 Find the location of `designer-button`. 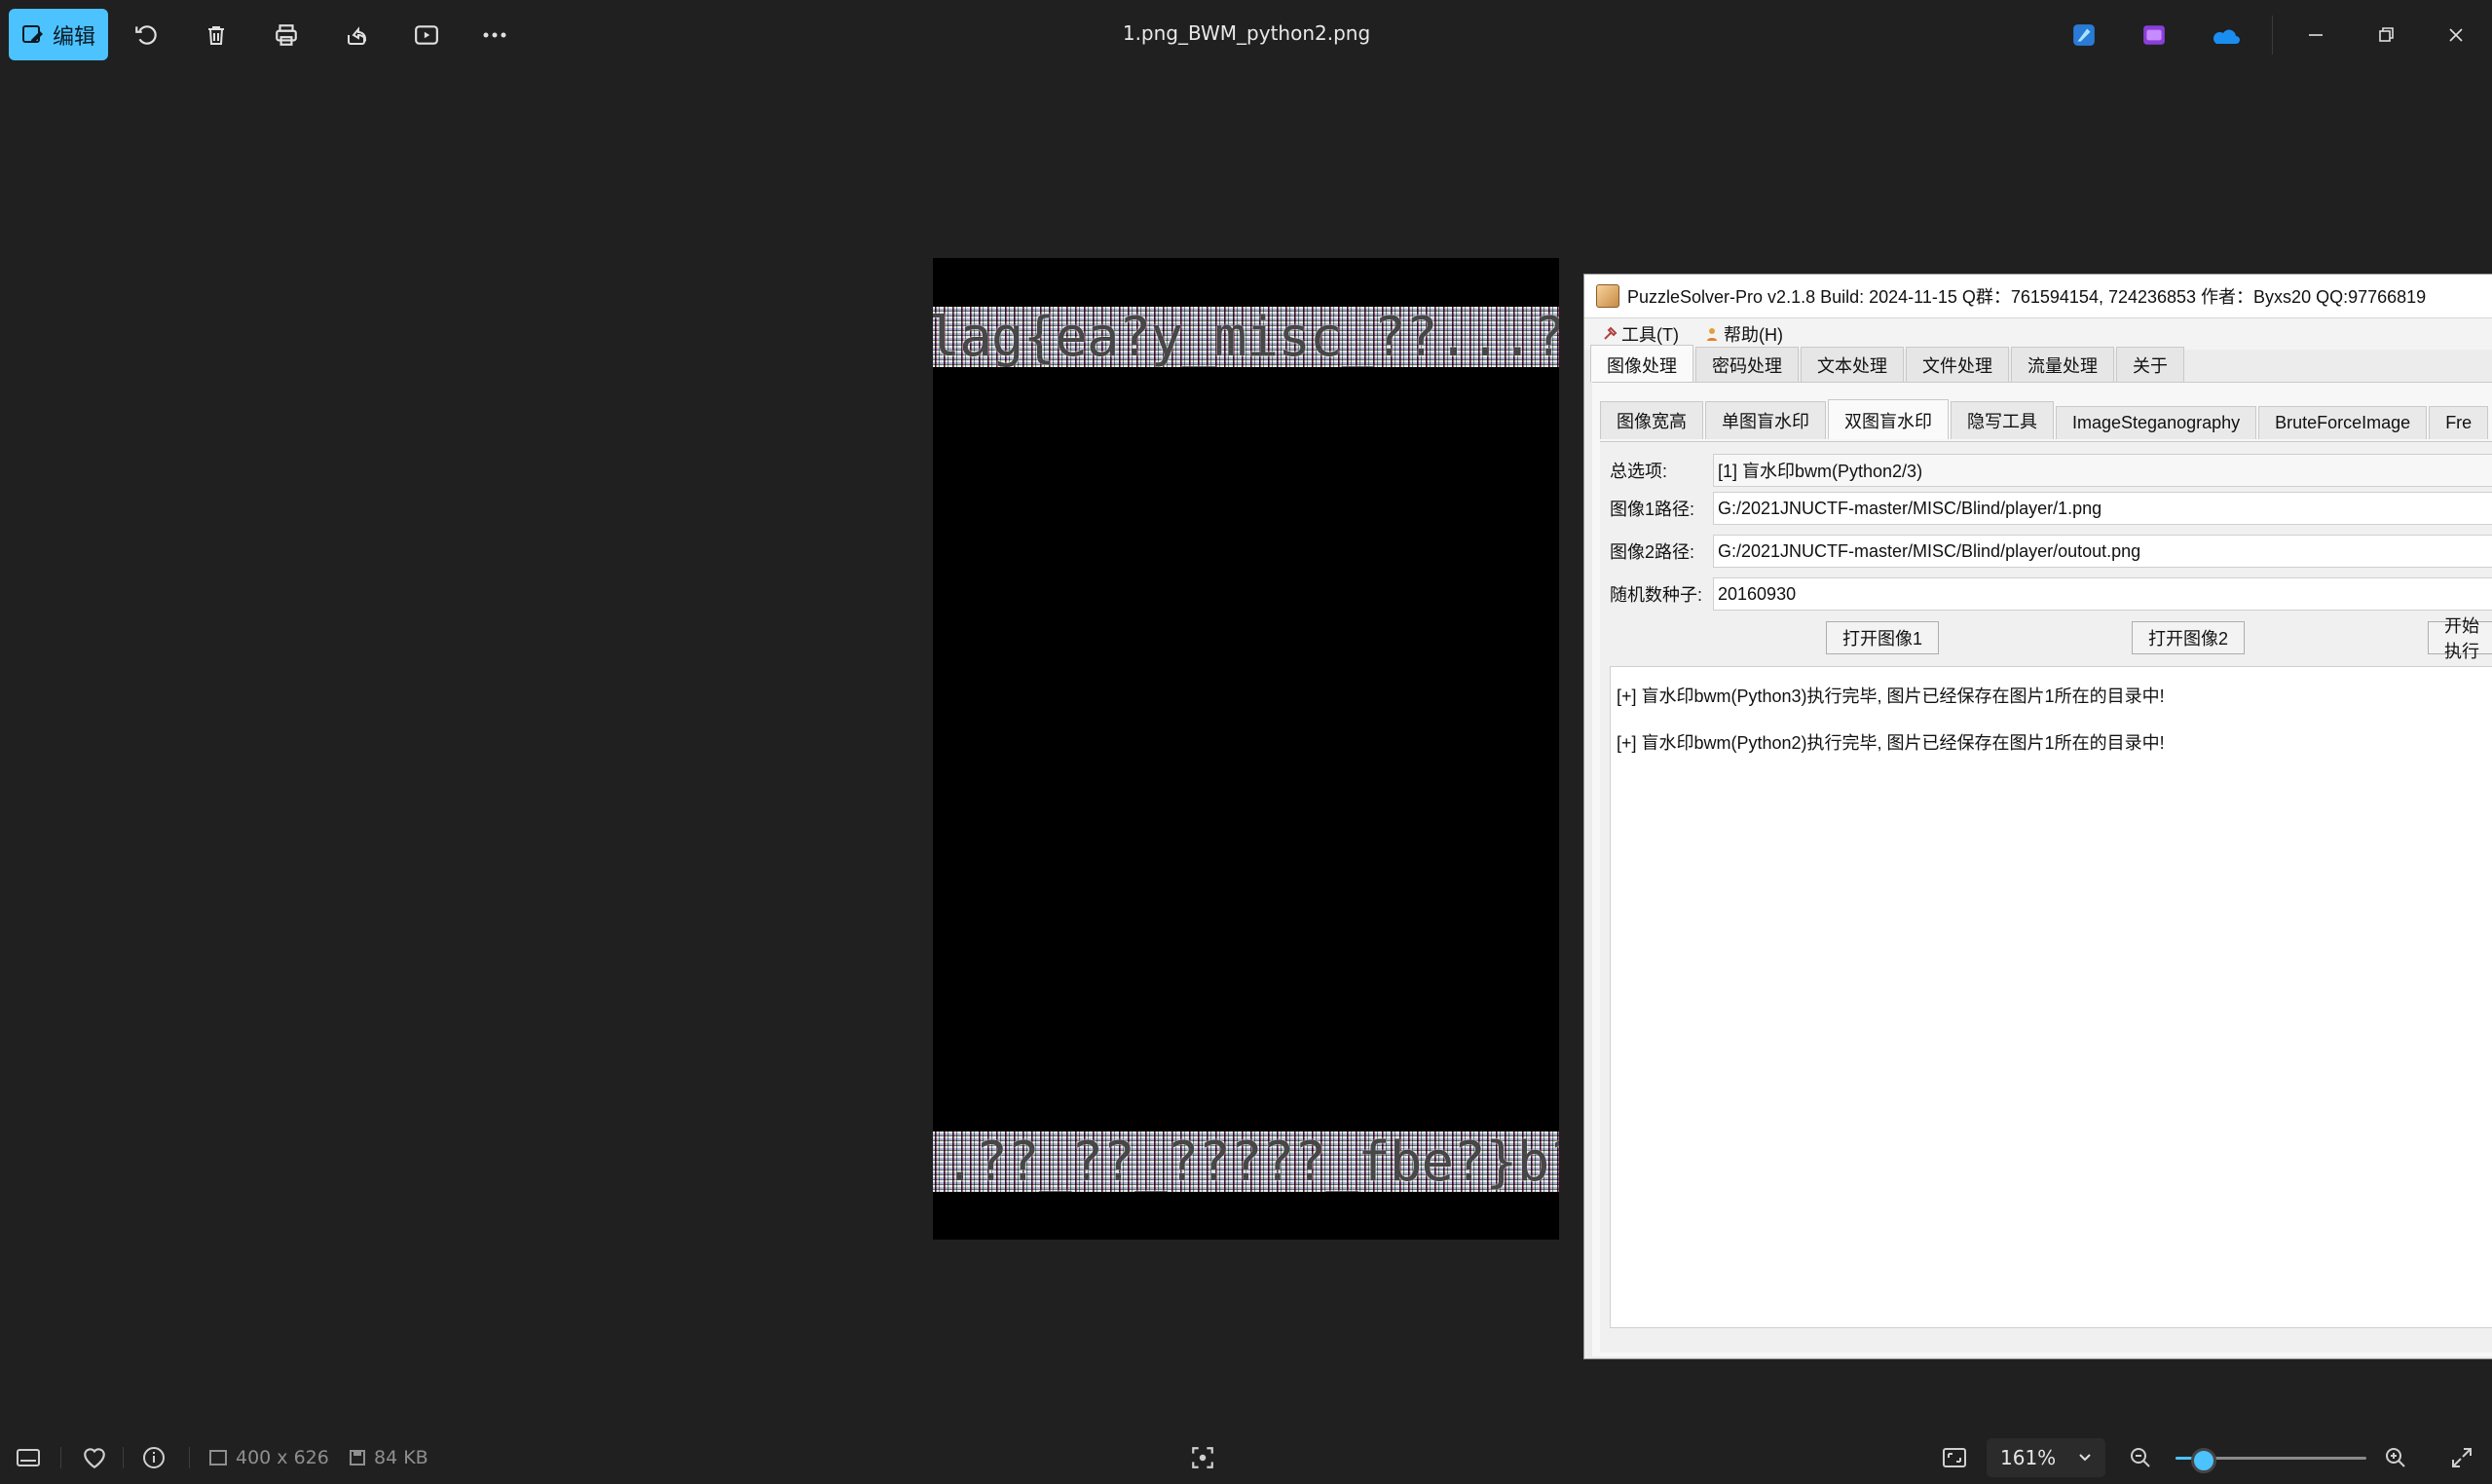

designer-button is located at coordinates (2084, 35).